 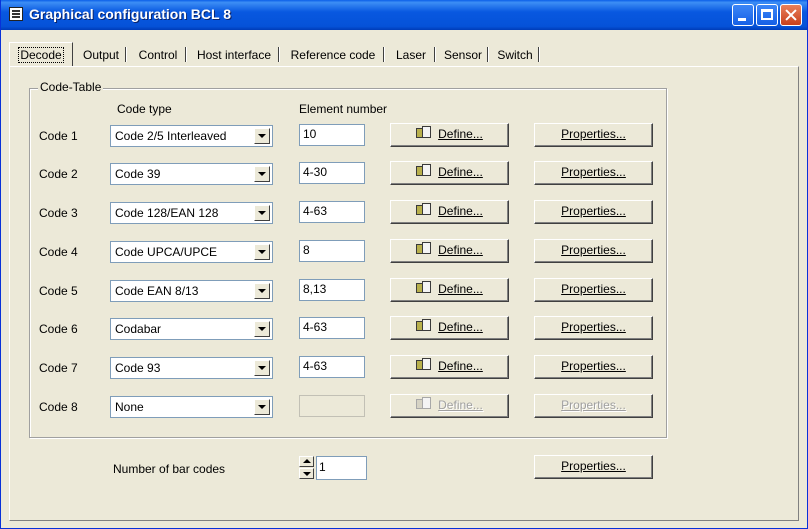 I want to click on code-type-select: Code 39, so click(x=191, y=174).